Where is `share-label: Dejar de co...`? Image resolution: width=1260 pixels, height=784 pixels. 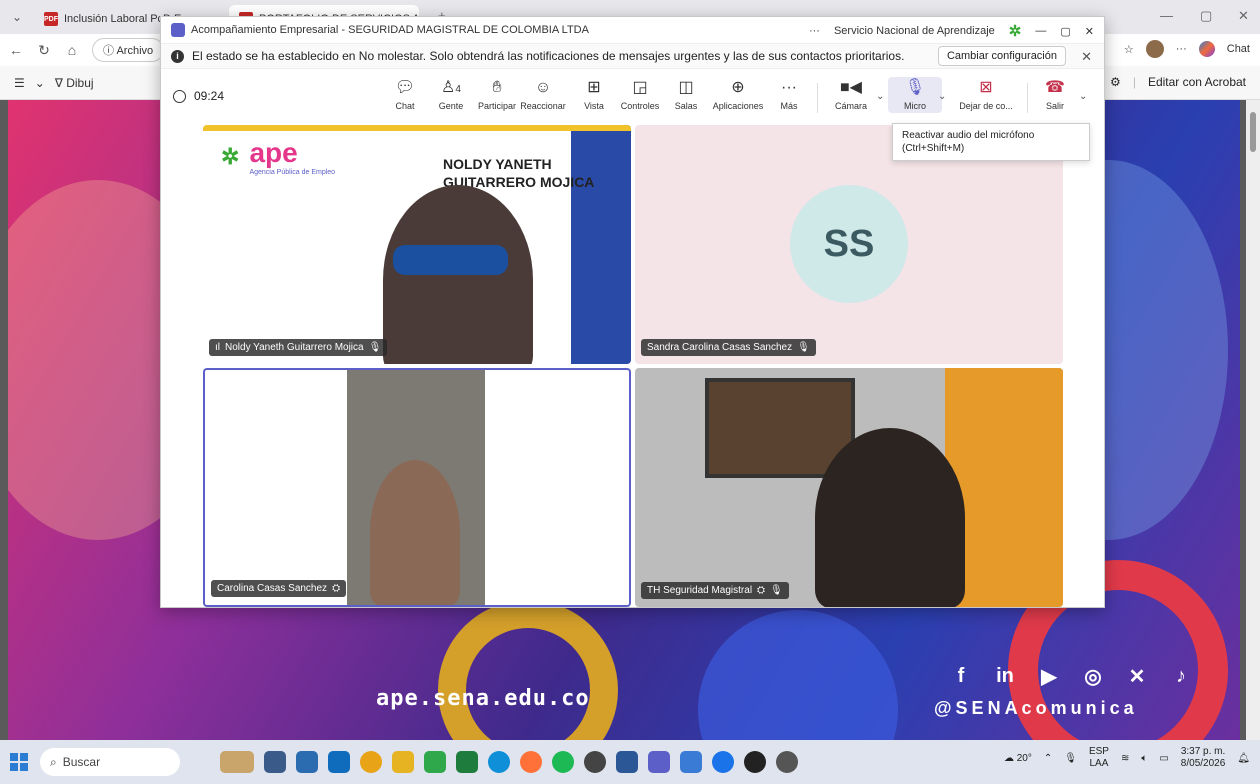 share-label: Dejar de co... is located at coordinates (986, 106).